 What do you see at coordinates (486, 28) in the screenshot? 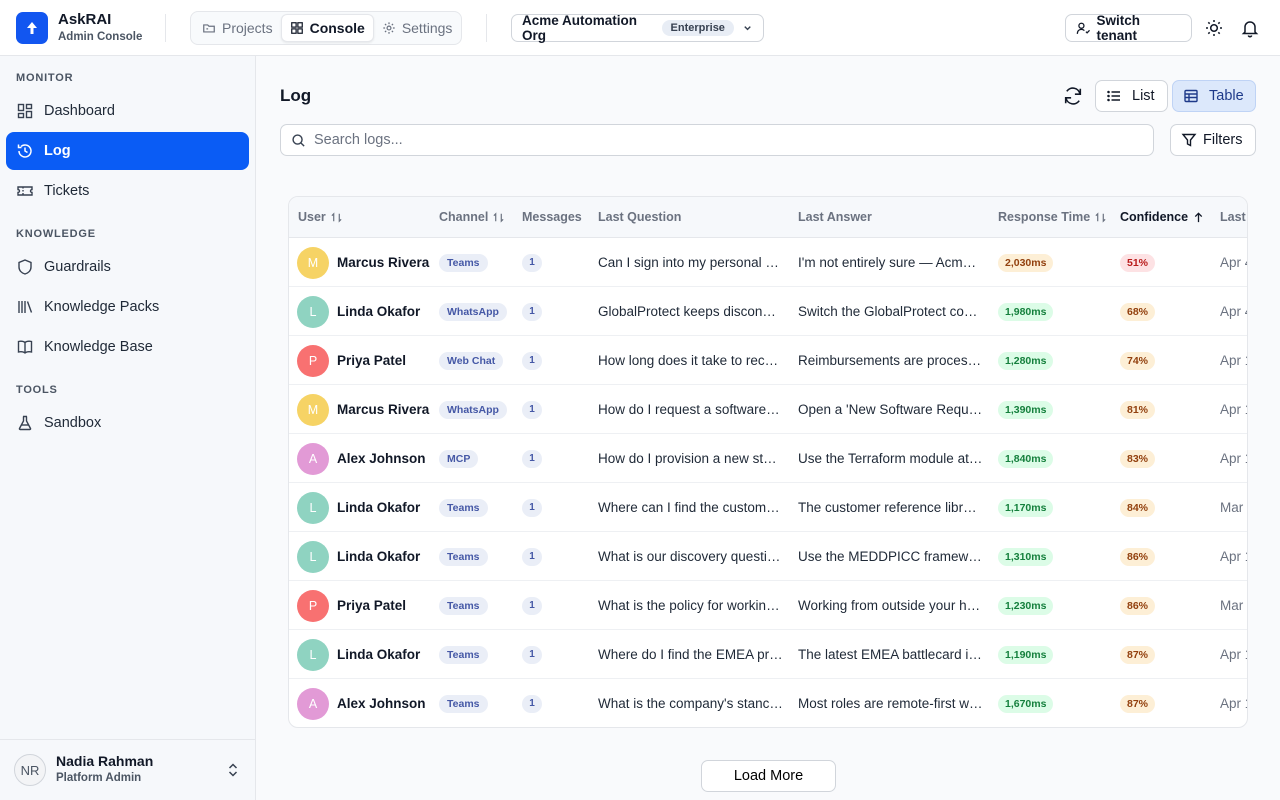
I see `divider` at bounding box center [486, 28].